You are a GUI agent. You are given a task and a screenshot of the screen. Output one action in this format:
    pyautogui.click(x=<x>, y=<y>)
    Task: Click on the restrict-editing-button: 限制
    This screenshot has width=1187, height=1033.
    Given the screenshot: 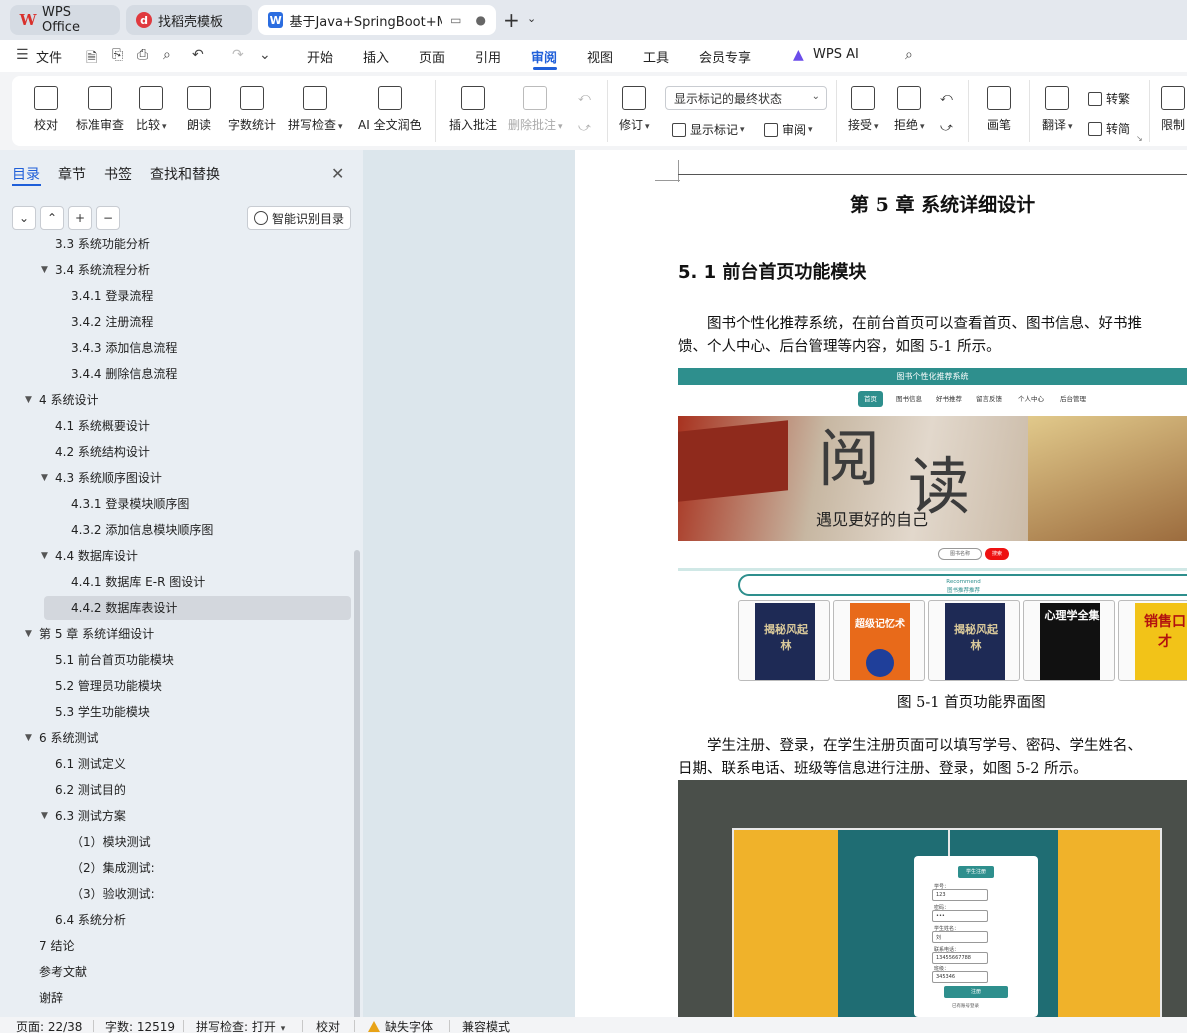 What is the action you would take?
    pyautogui.click(x=1173, y=109)
    